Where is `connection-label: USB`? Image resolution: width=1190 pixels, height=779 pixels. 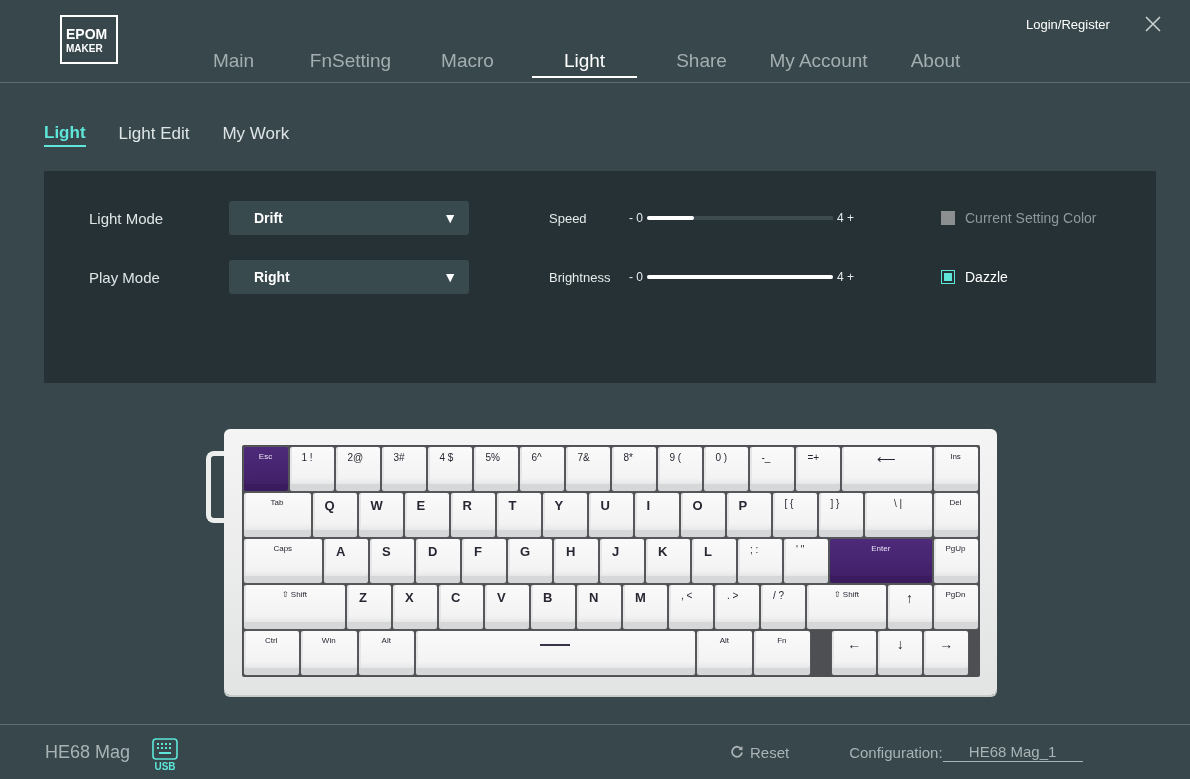
connection-label: USB is located at coordinates (165, 766).